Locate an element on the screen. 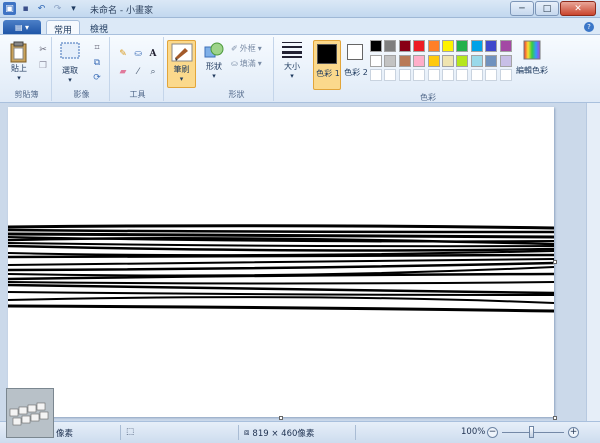 Image resolution: width=600 pixels, height=443 pixels. resize-handle-right is located at coordinates (555, 262).